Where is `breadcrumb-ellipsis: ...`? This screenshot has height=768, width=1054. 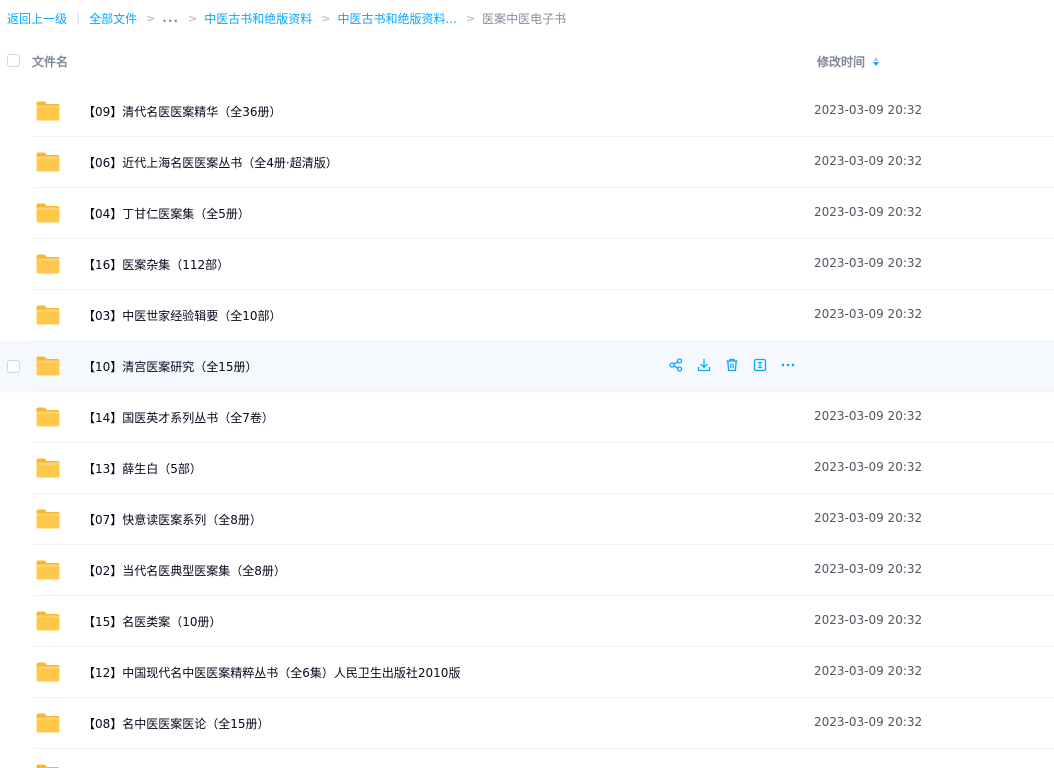
breadcrumb-ellipsis: ... is located at coordinates (170, 18).